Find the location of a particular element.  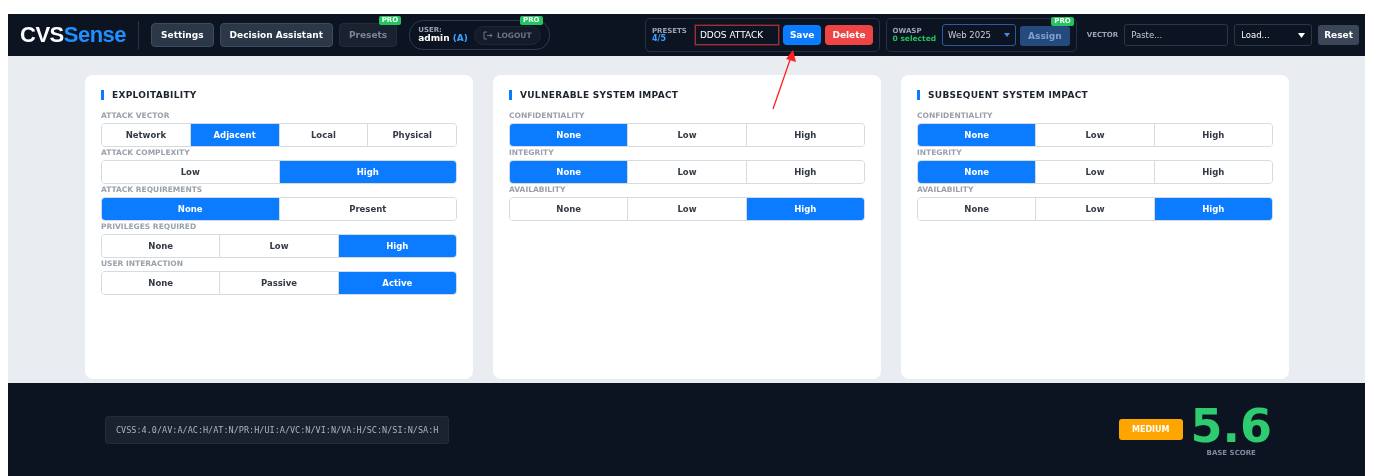

base-score: 5.6 is located at coordinates (1231, 425).